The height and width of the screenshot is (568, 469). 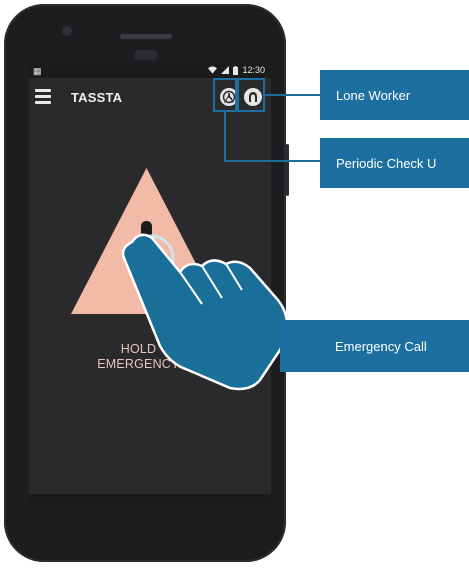 What do you see at coordinates (150, 71) in the screenshot?
I see `status-bar: ▦ 12:30` at bounding box center [150, 71].